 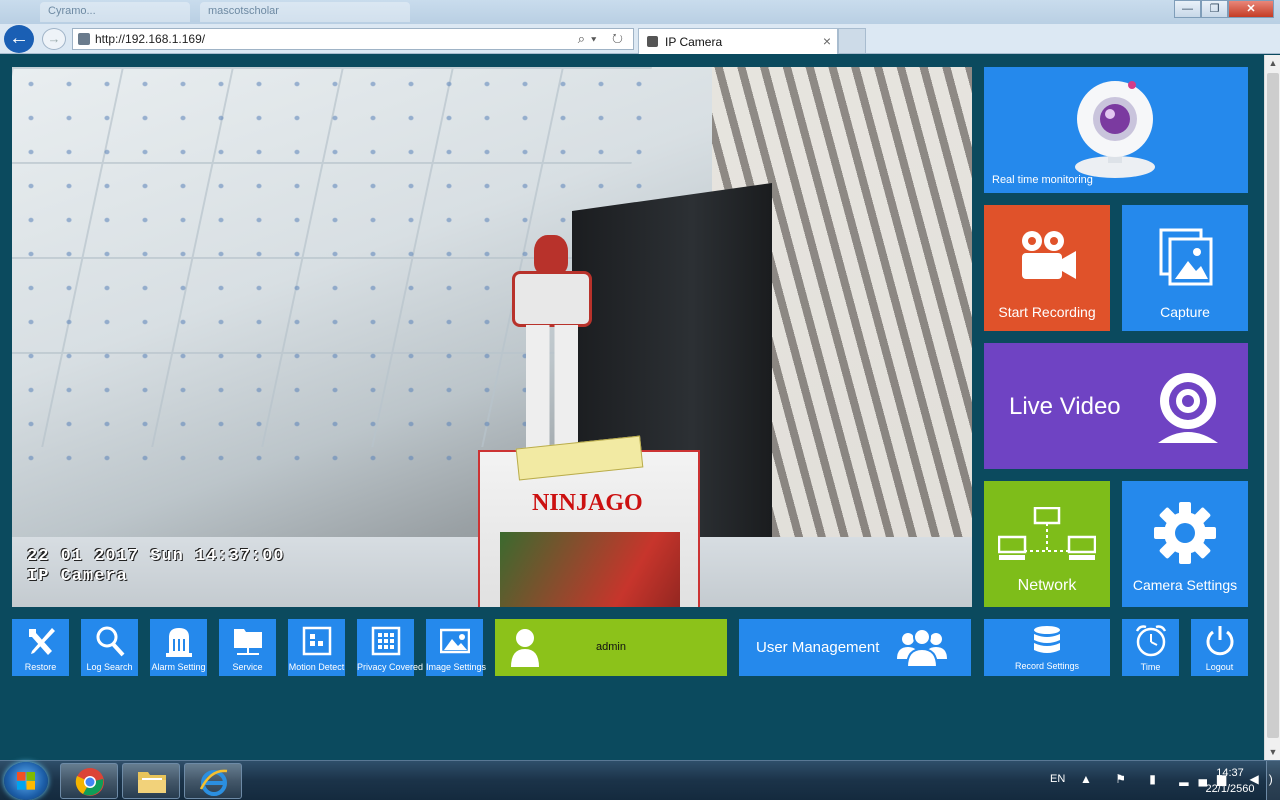 I want to click on users-group-icon, so click(x=922, y=647).